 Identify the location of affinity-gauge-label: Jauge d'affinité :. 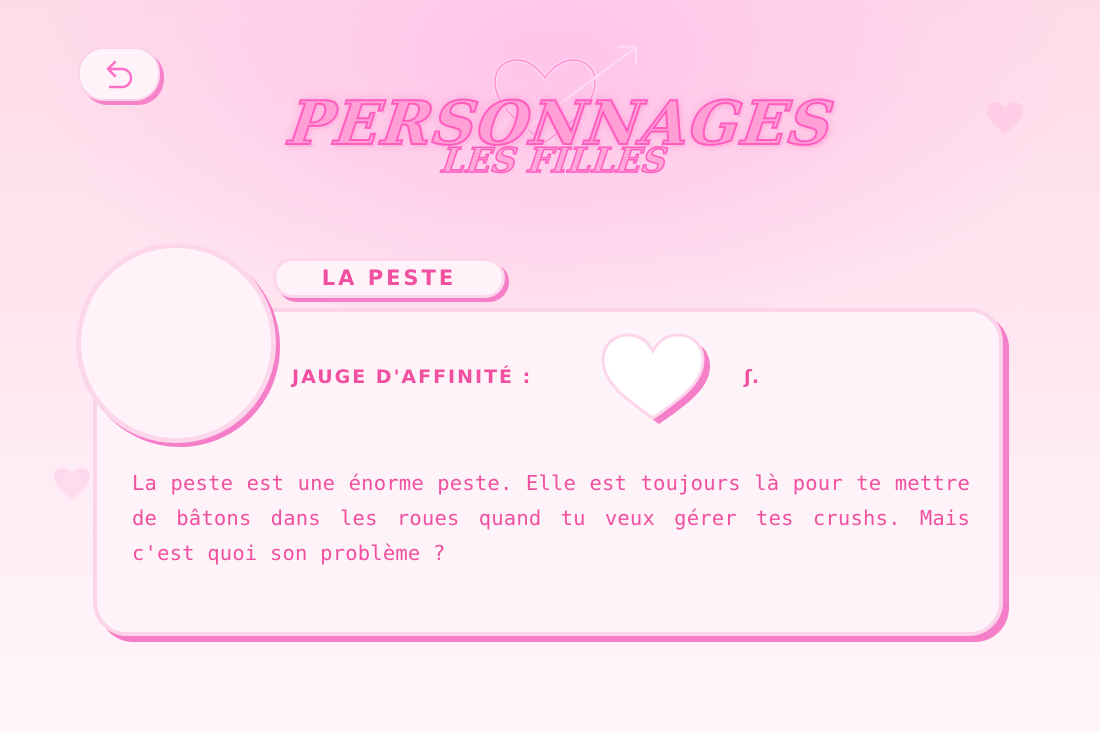
(412, 377).